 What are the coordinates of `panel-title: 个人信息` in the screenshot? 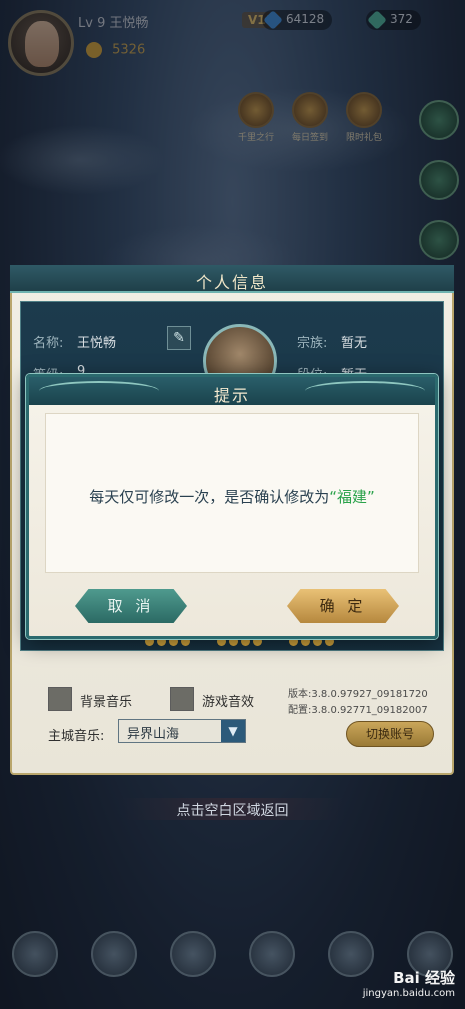 It's located at (231, 282).